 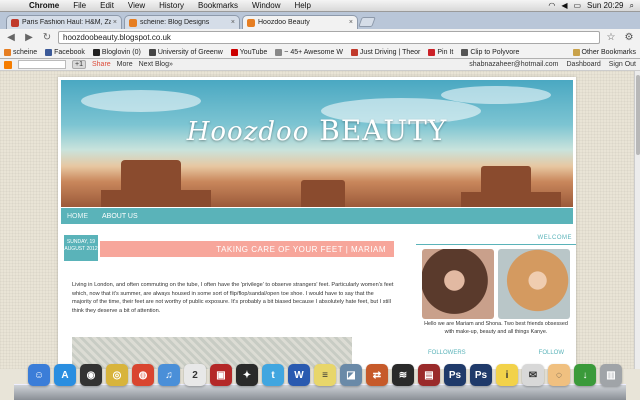 What do you see at coordinates (302, 5) in the screenshot?
I see `menu-help: Help` at bounding box center [302, 5].